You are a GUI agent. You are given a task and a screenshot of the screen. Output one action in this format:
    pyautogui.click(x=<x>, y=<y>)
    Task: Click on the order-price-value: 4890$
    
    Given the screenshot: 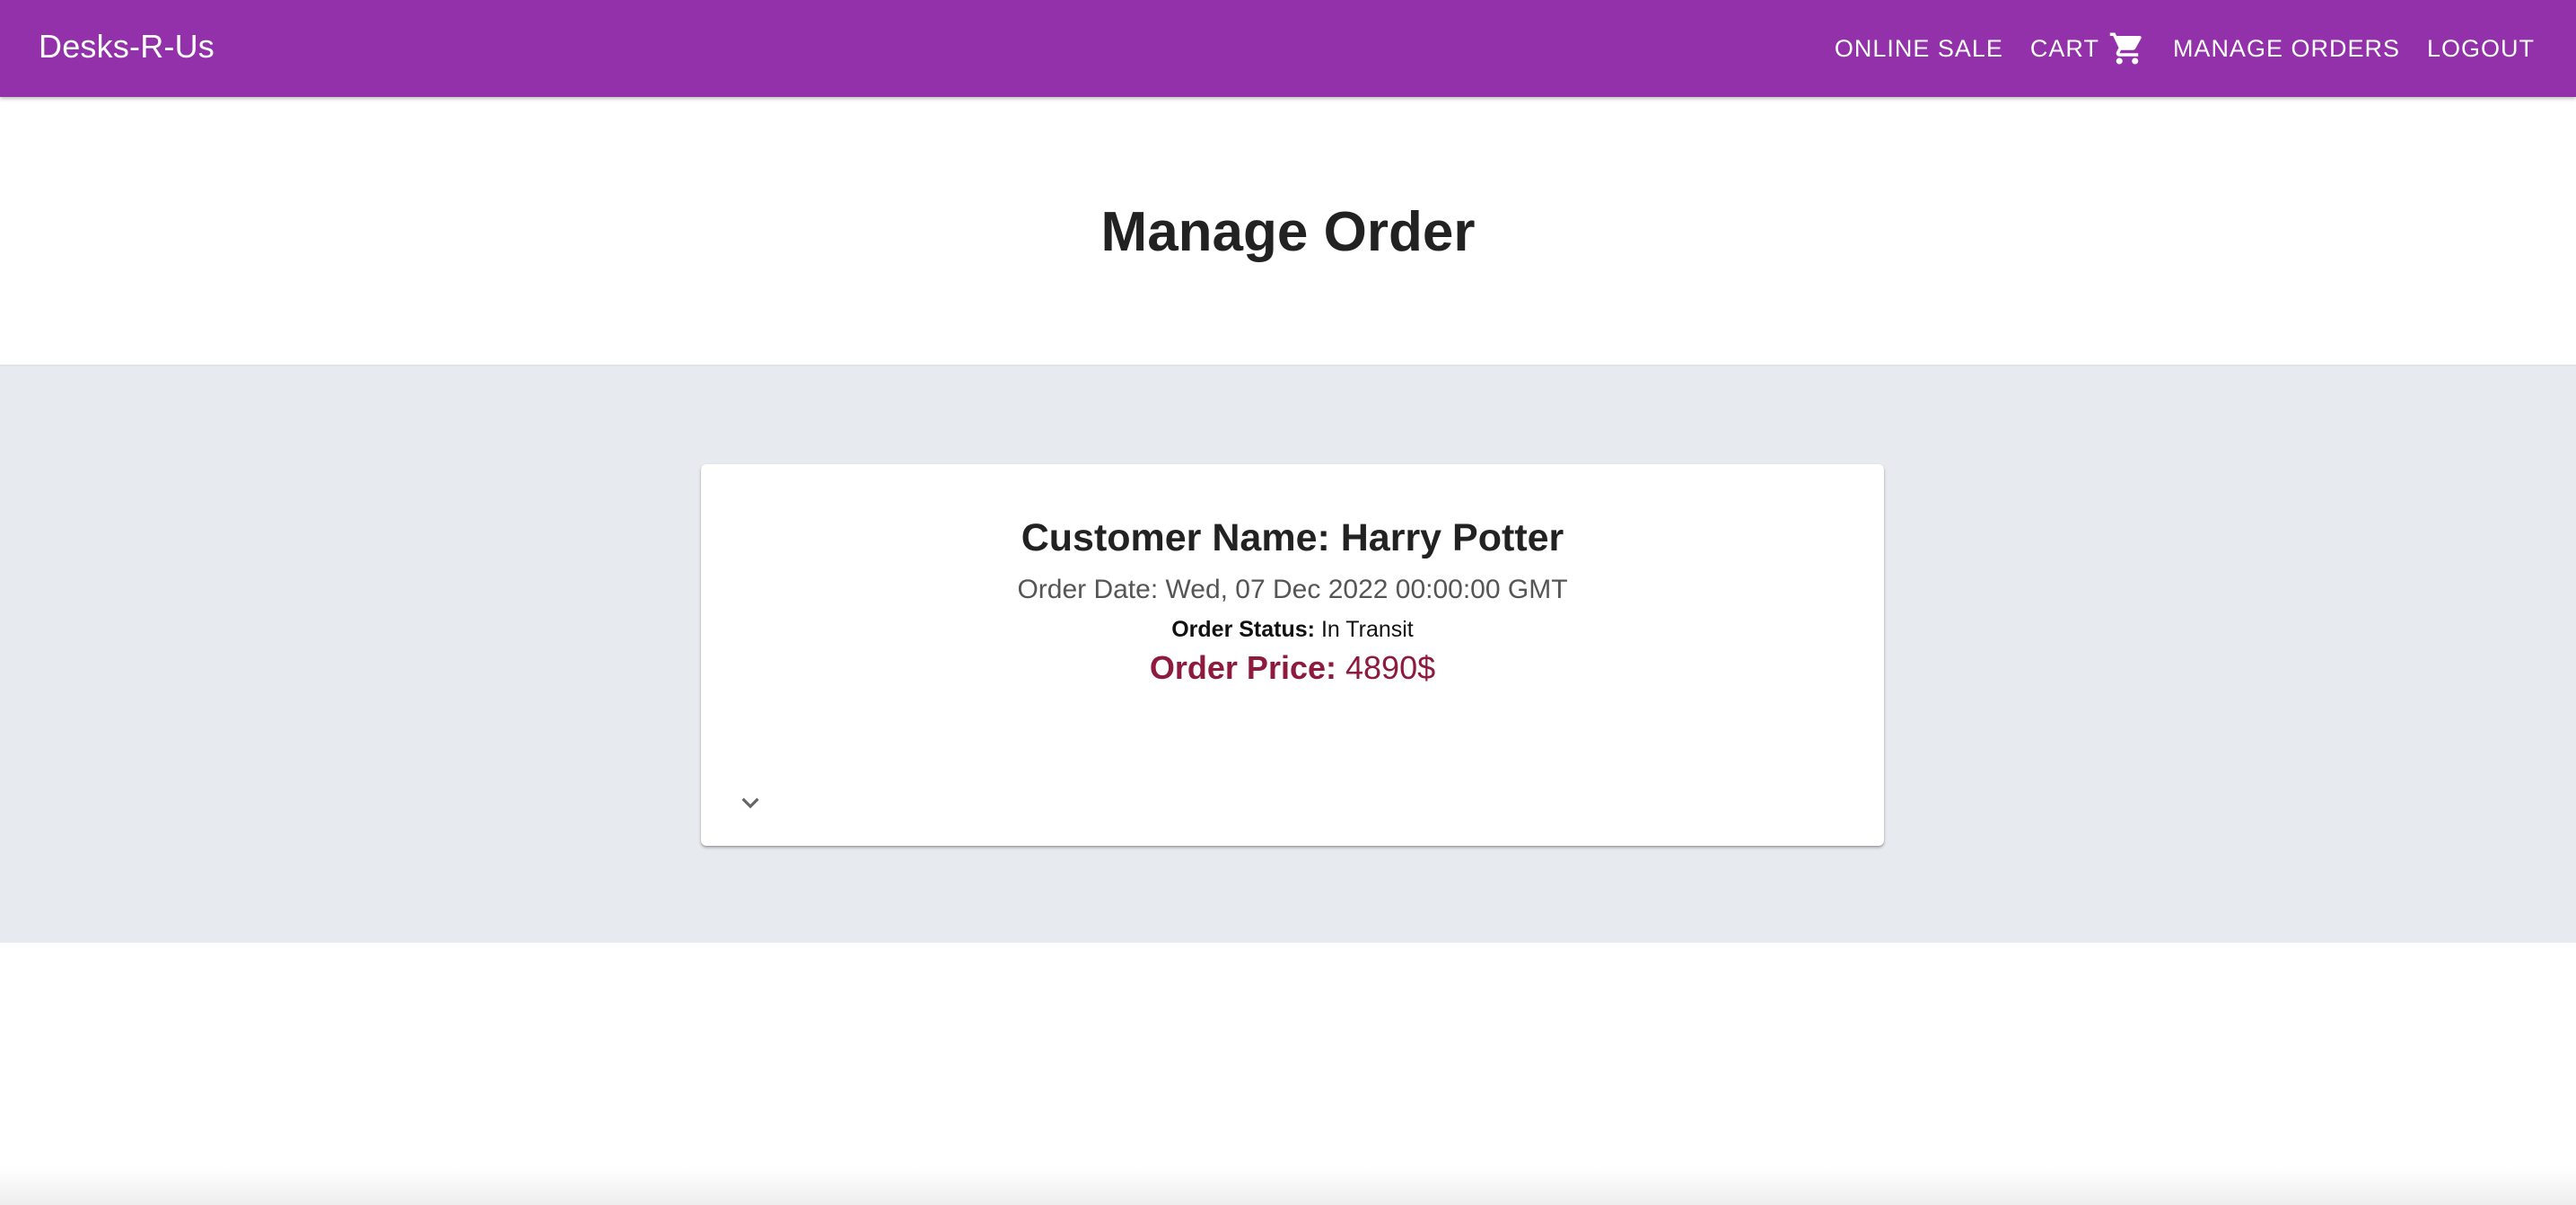 What is the action you would take?
    pyautogui.click(x=1390, y=667)
    